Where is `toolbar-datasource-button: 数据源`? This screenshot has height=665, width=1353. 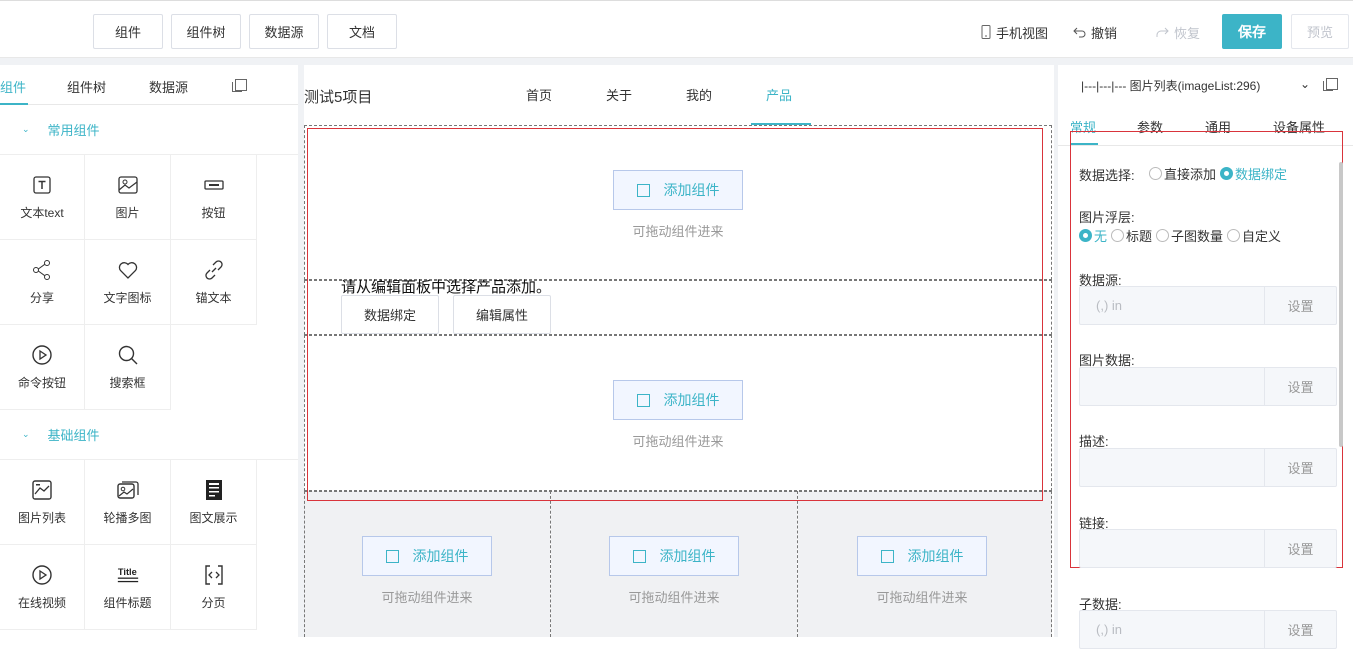
toolbar-datasource-button: 数据源 is located at coordinates (284, 31).